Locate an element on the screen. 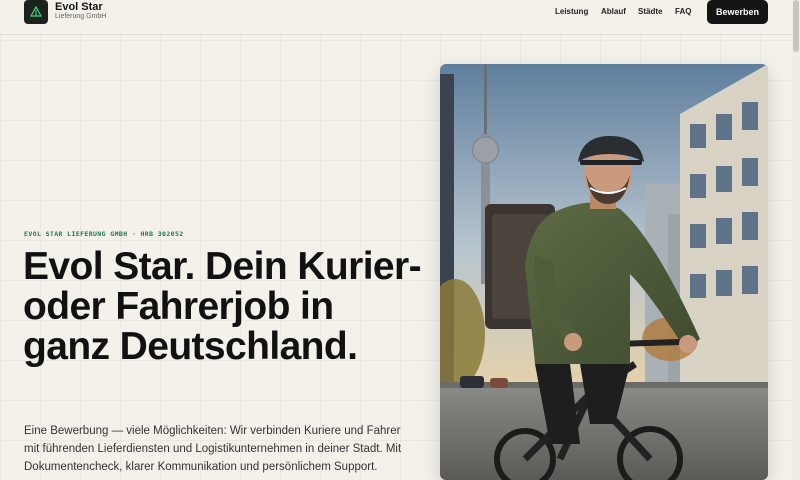 This screenshot has height=480, width=800. page-scrollbar is located at coordinates (796, 240).